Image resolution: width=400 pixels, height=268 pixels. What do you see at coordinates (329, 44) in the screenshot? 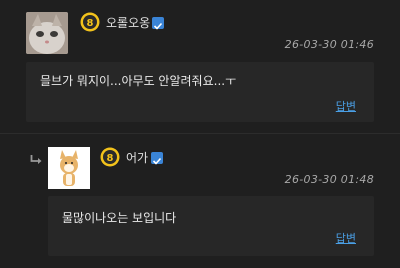
I see `timestamp: 26-03-30 01:46` at bounding box center [329, 44].